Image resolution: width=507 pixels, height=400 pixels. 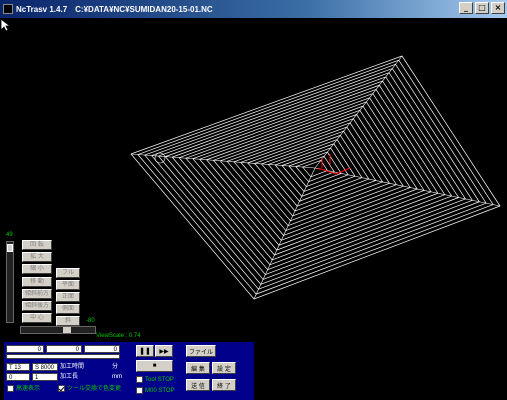 I want to click on center-button: 中 心, so click(x=37, y=318).